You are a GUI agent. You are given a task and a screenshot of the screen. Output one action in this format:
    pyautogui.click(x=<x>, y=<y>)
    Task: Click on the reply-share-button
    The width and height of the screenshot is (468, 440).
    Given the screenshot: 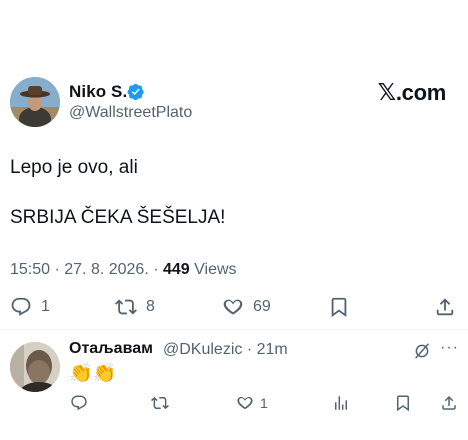 What is the action you would take?
    pyautogui.click(x=449, y=403)
    